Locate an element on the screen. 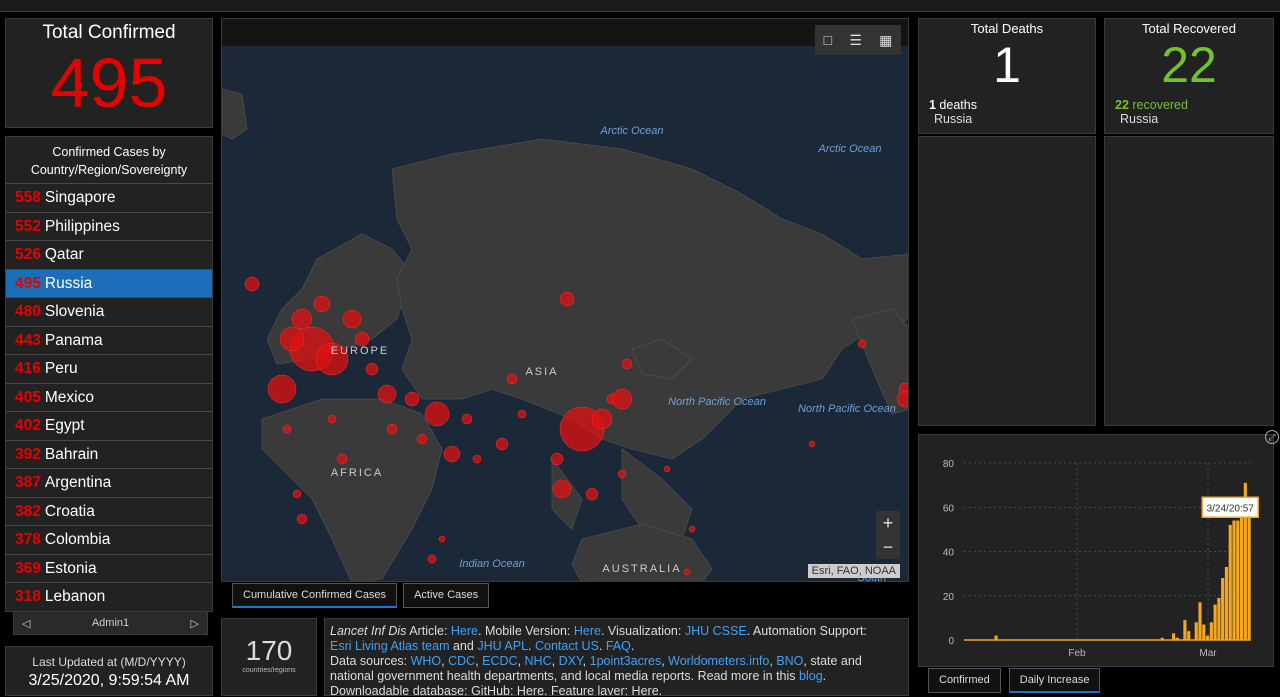 The width and height of the screenshot is (1280, 697). country-list-item: 405 Mexico is located at coordinates (109, 397).